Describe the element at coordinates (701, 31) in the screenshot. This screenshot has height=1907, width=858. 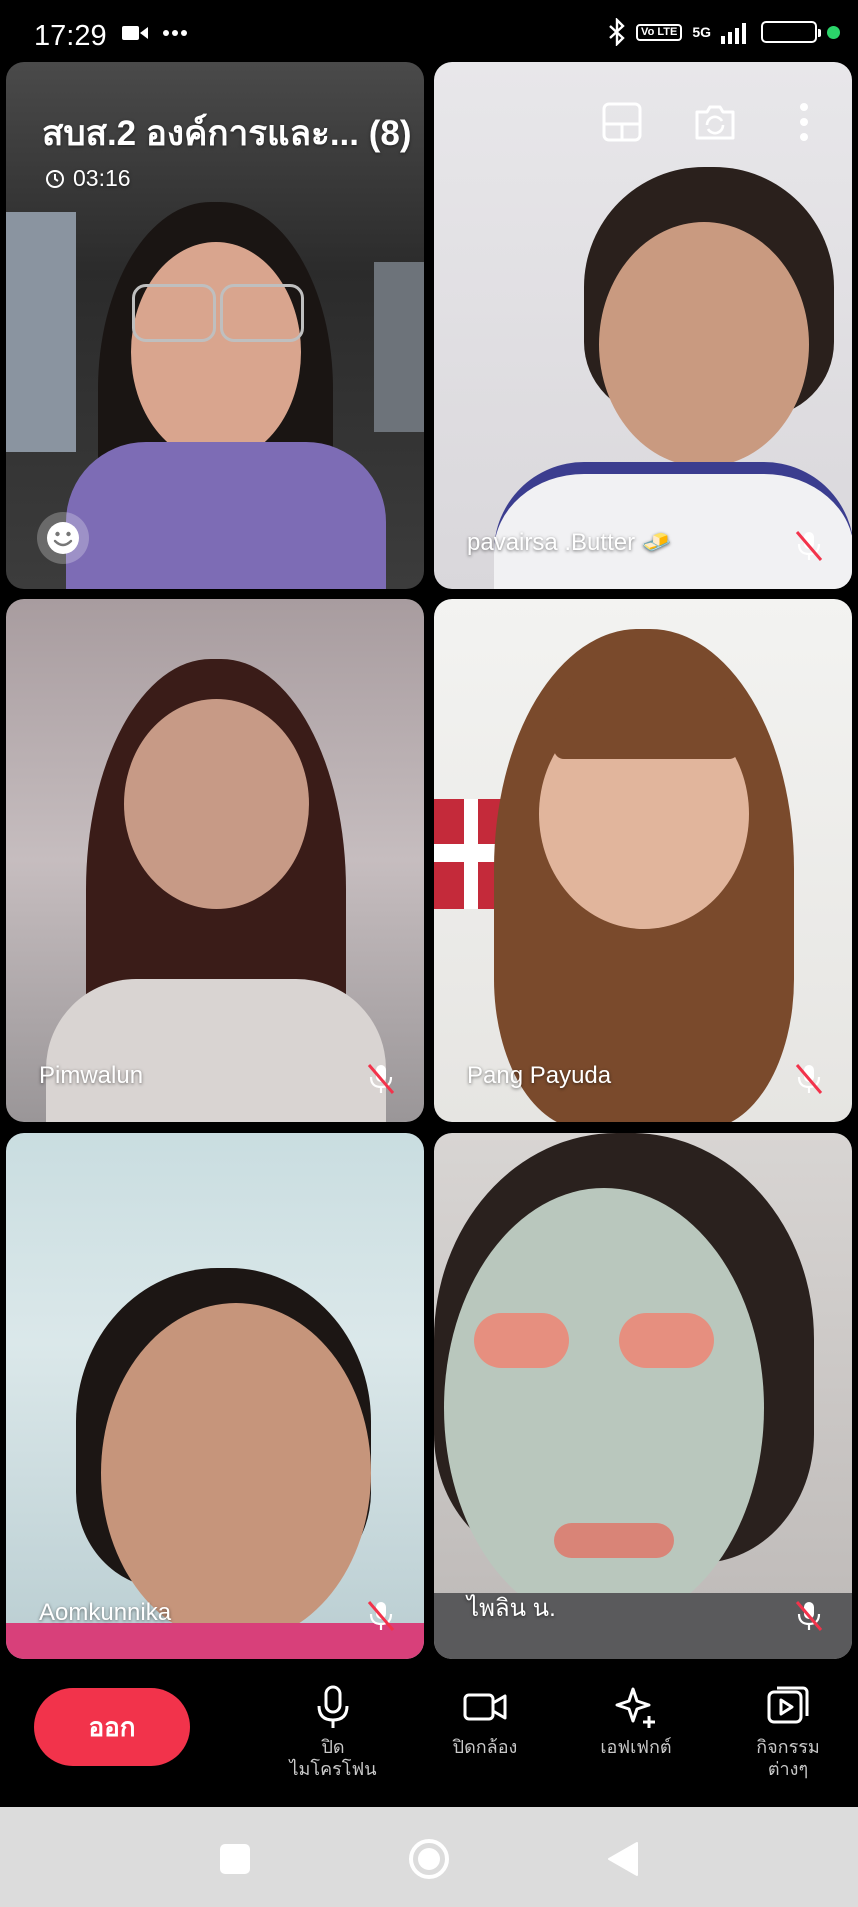
I see `network-label: 5G` at that location.